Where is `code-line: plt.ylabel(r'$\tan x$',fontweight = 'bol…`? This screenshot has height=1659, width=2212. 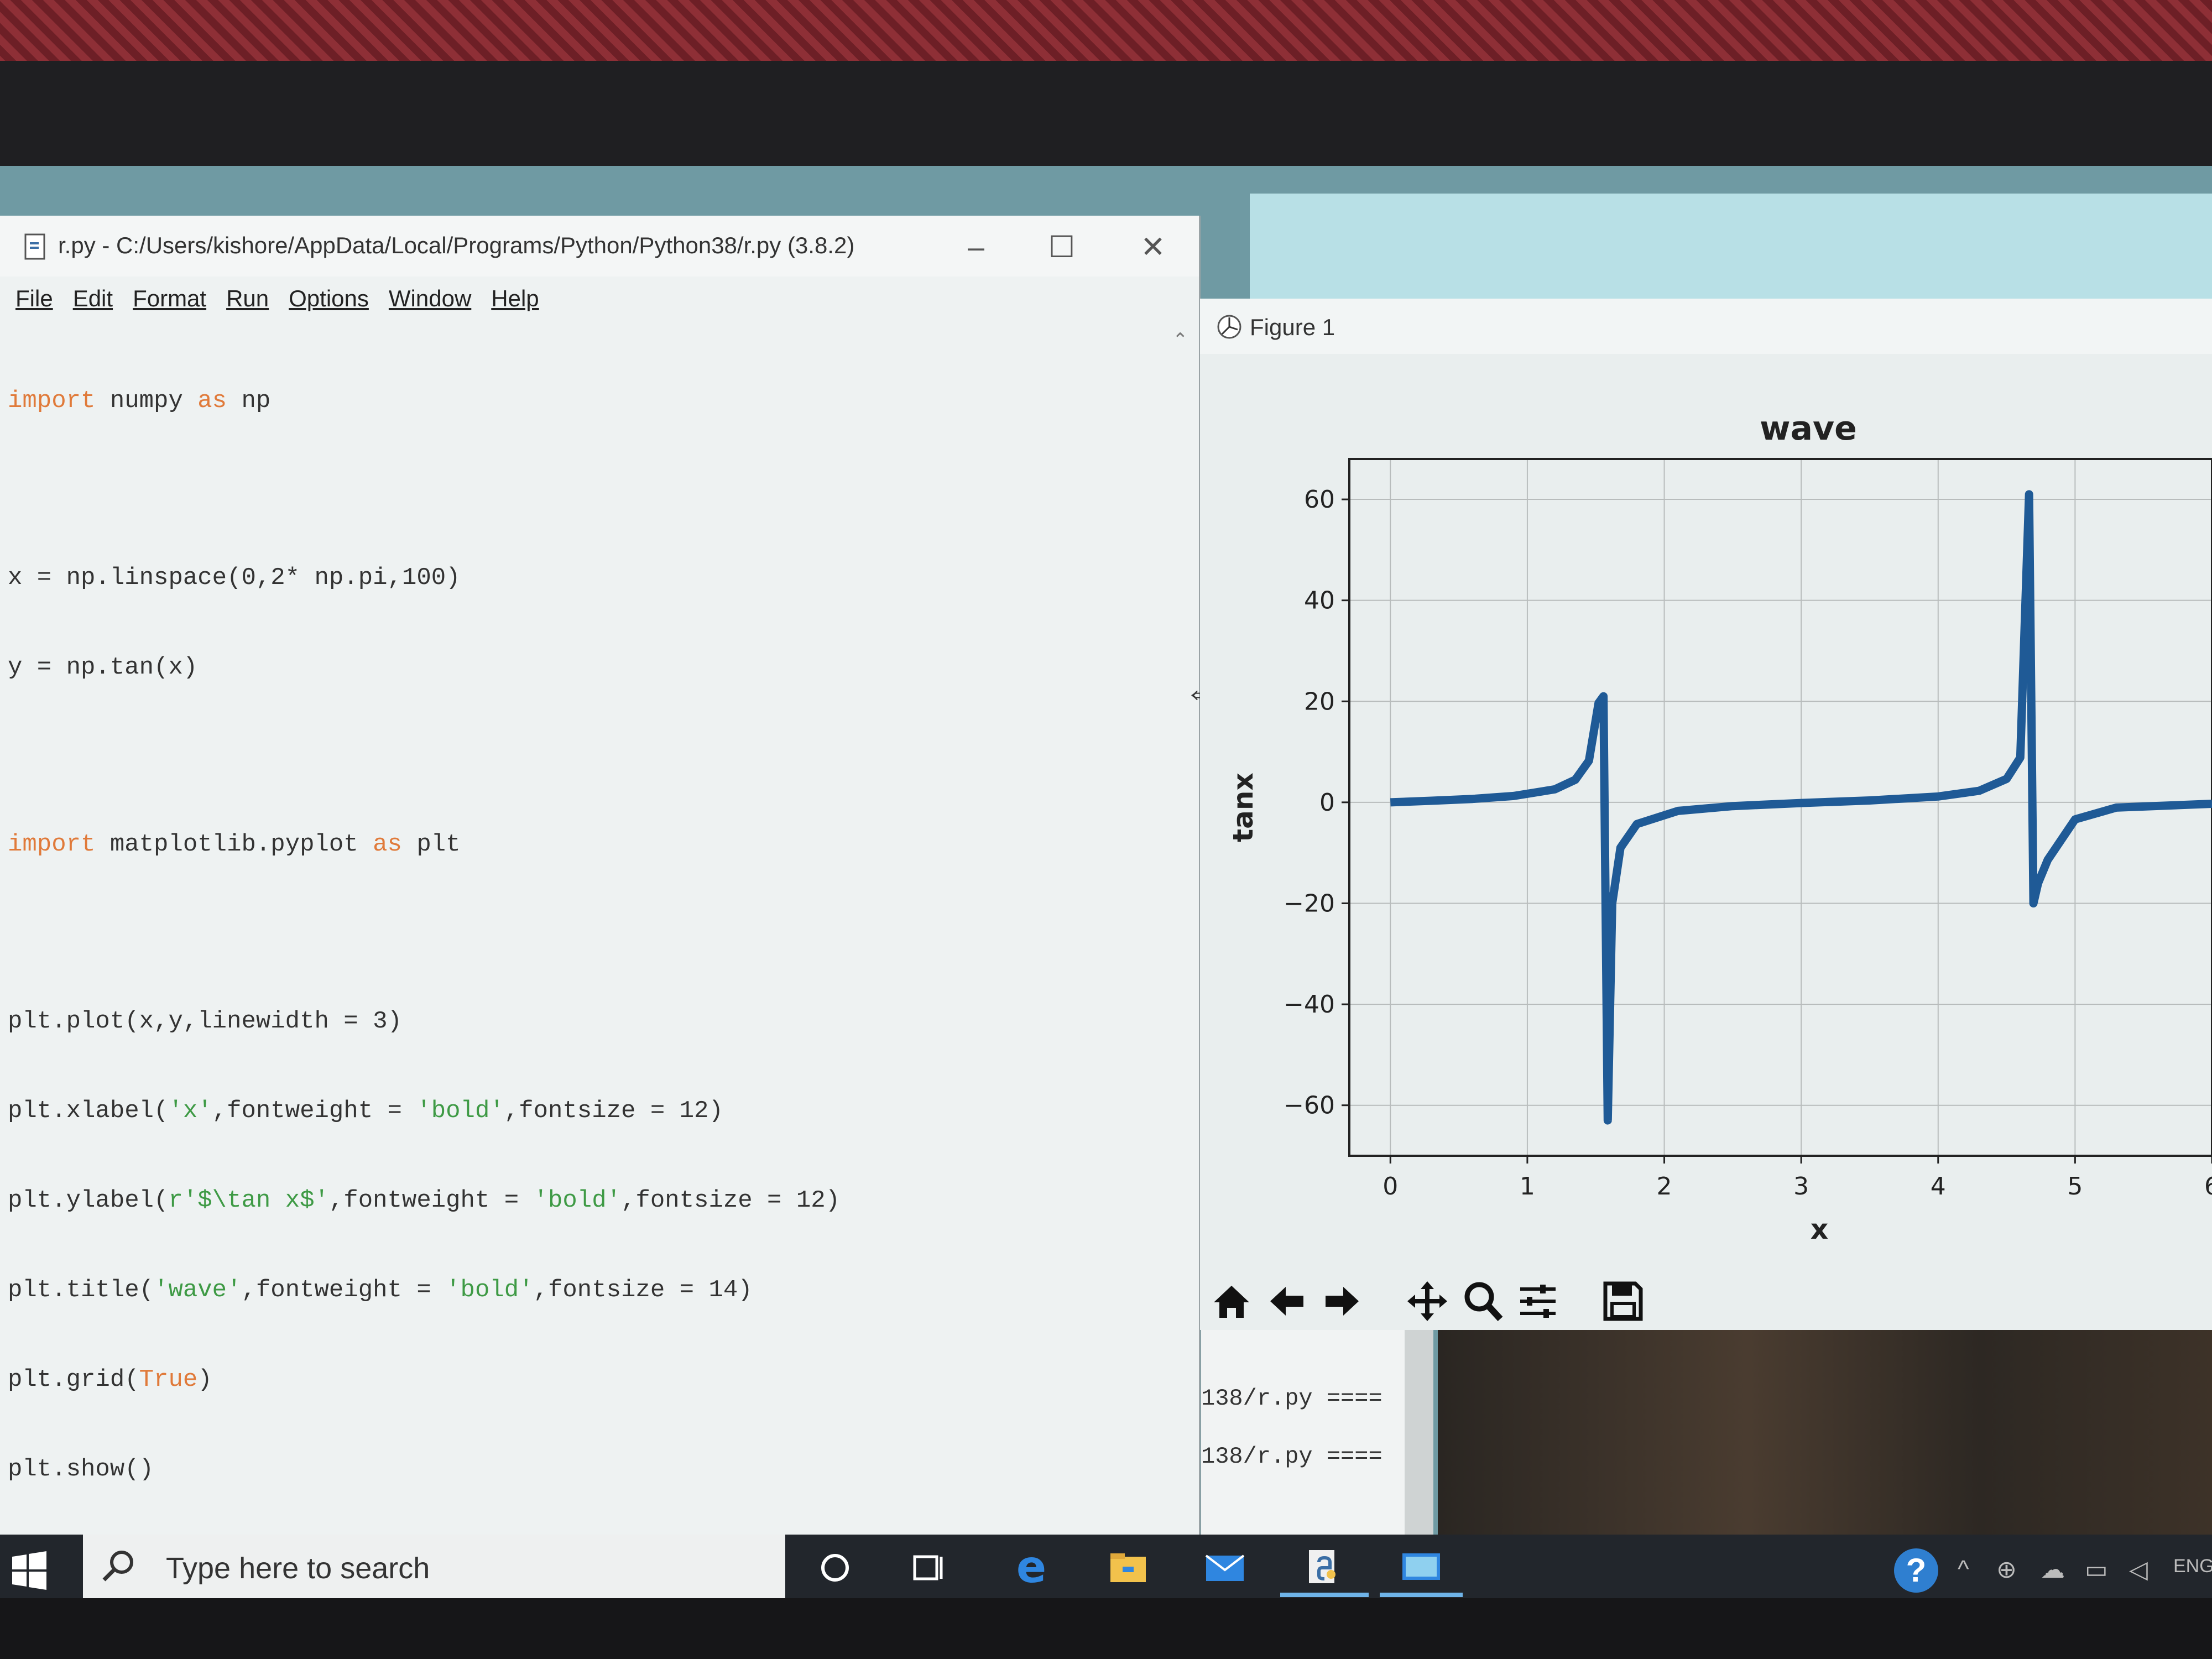 code-line: plt.ylabel(r'$\tan x$',fontweight = 'bol… is located at coordinates (425, 1201).